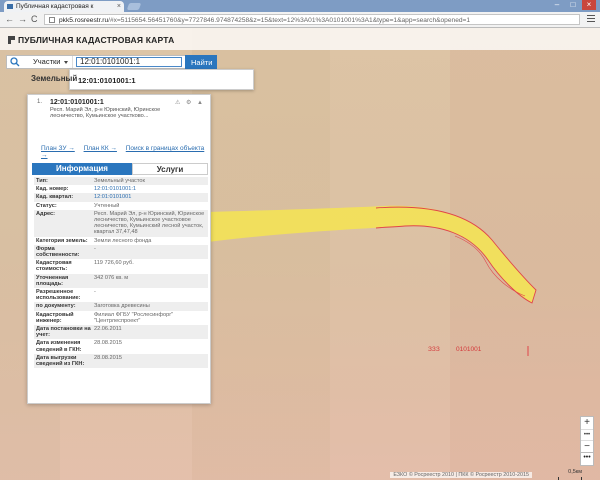 The image size is (600, 480). What do you see at coordinates (52, 20) in the screenshot?
I see `page-icon` at bounding box center [52, 20].